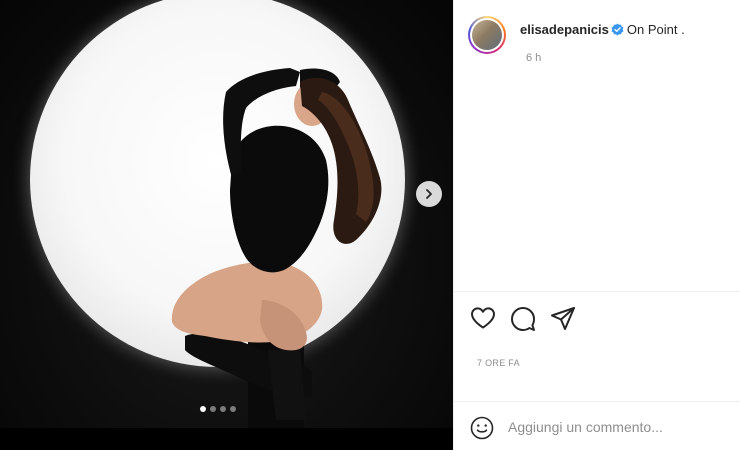  What do you see at coordinates (617, 29) in the screenshot?
I see `verified-badge-icon` at bounding box center [617, 29].